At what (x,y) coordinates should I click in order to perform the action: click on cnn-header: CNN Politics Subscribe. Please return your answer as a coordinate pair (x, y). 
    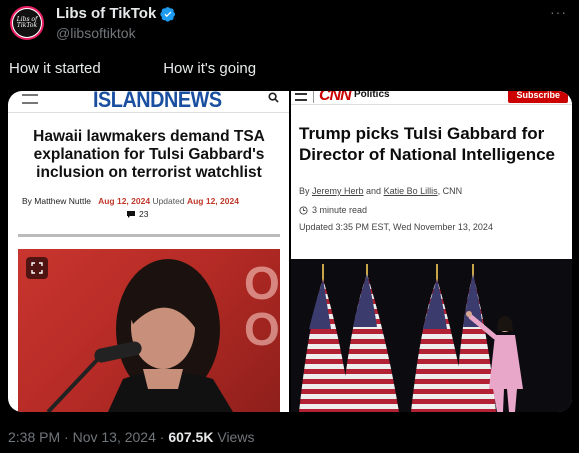
    Looking at the image, I should click on (431, 98).